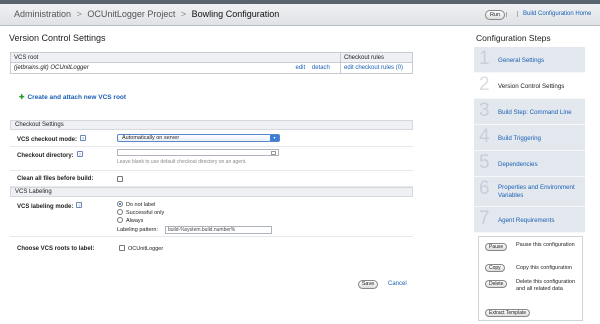  I want to click on step-build-step-command-line: 3 Build Step: Command Line, so click(529, 112).